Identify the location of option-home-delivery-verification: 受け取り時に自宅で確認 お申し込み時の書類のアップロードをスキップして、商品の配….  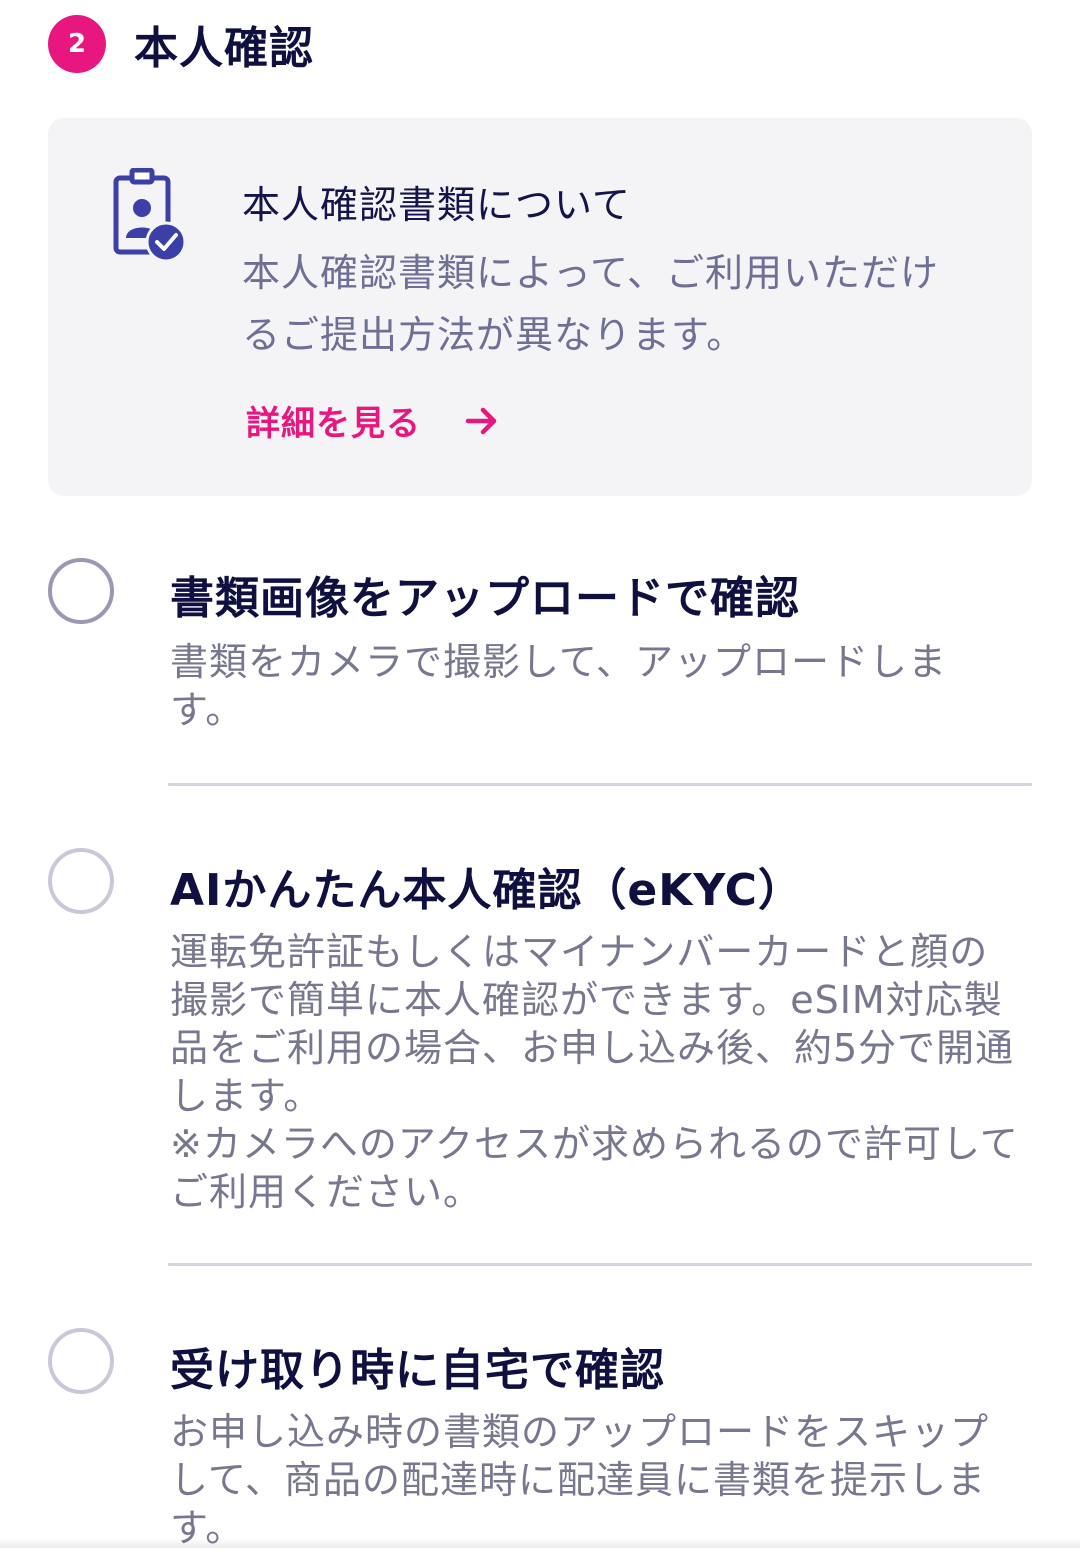
(540, 1439).